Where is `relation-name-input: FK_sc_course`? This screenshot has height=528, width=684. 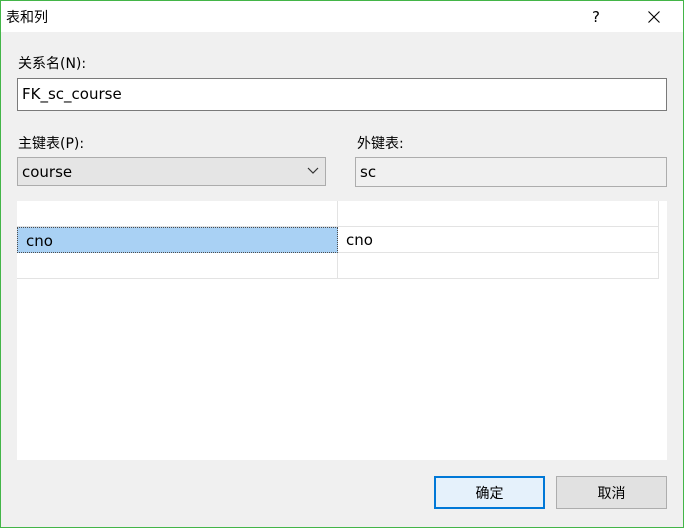
relation-name-input: FK_sc_course is located at coordinates (342, 94).